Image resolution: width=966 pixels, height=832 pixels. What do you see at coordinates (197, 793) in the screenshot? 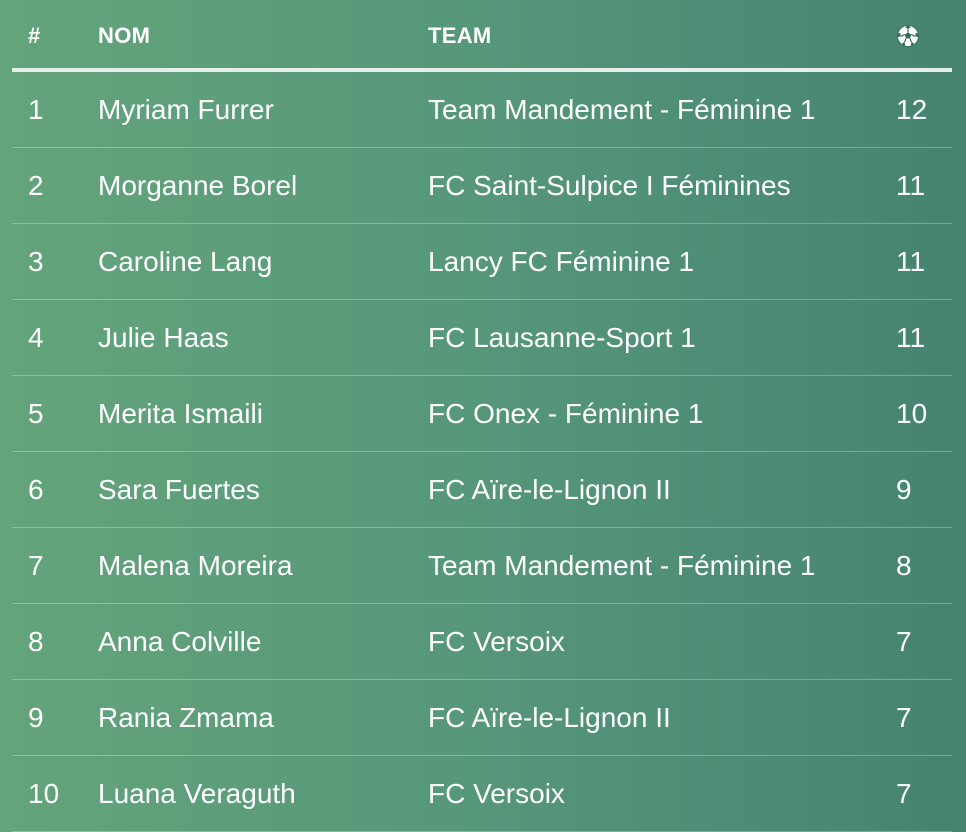
I see `player-name-cell: Luana Veraguth` at bounding box center [197, 793].